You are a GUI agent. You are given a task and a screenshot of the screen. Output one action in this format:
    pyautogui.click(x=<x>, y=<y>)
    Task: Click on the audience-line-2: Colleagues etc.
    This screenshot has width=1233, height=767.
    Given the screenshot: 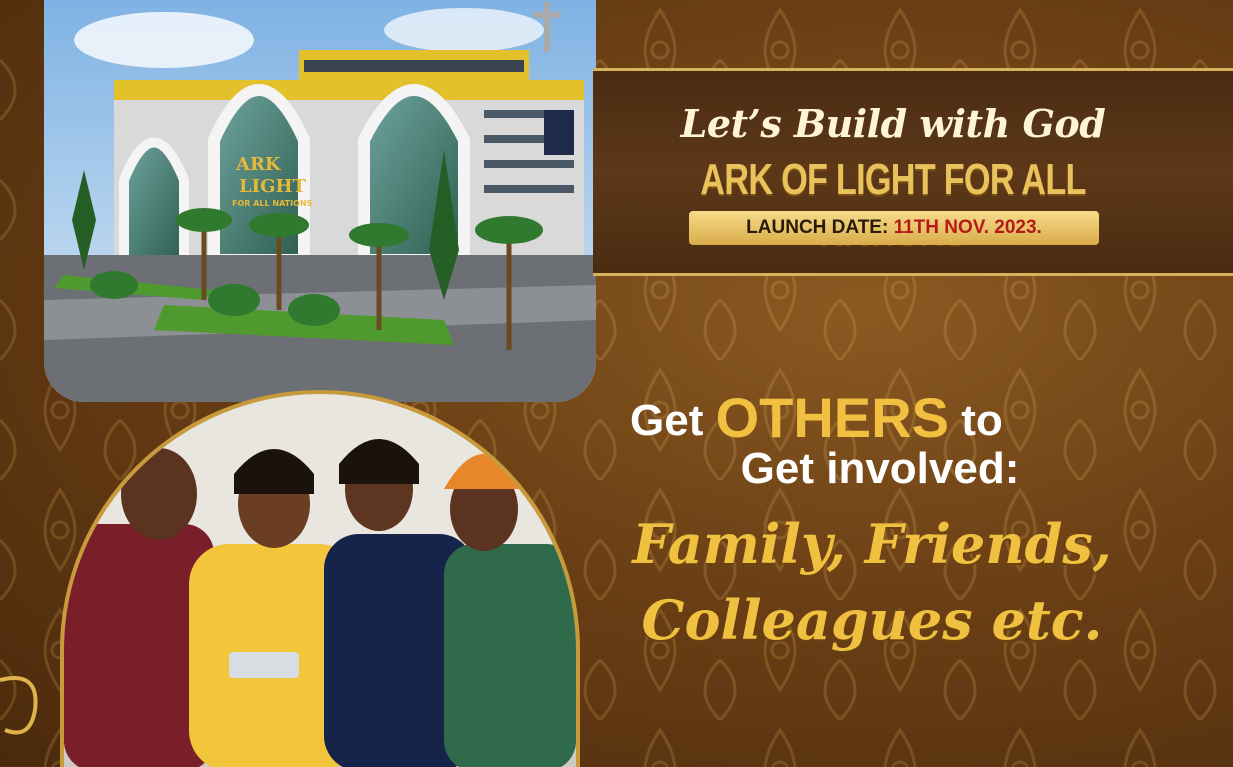 What is the action you would take?
    pyautogui.click(x=872, y=620)
    